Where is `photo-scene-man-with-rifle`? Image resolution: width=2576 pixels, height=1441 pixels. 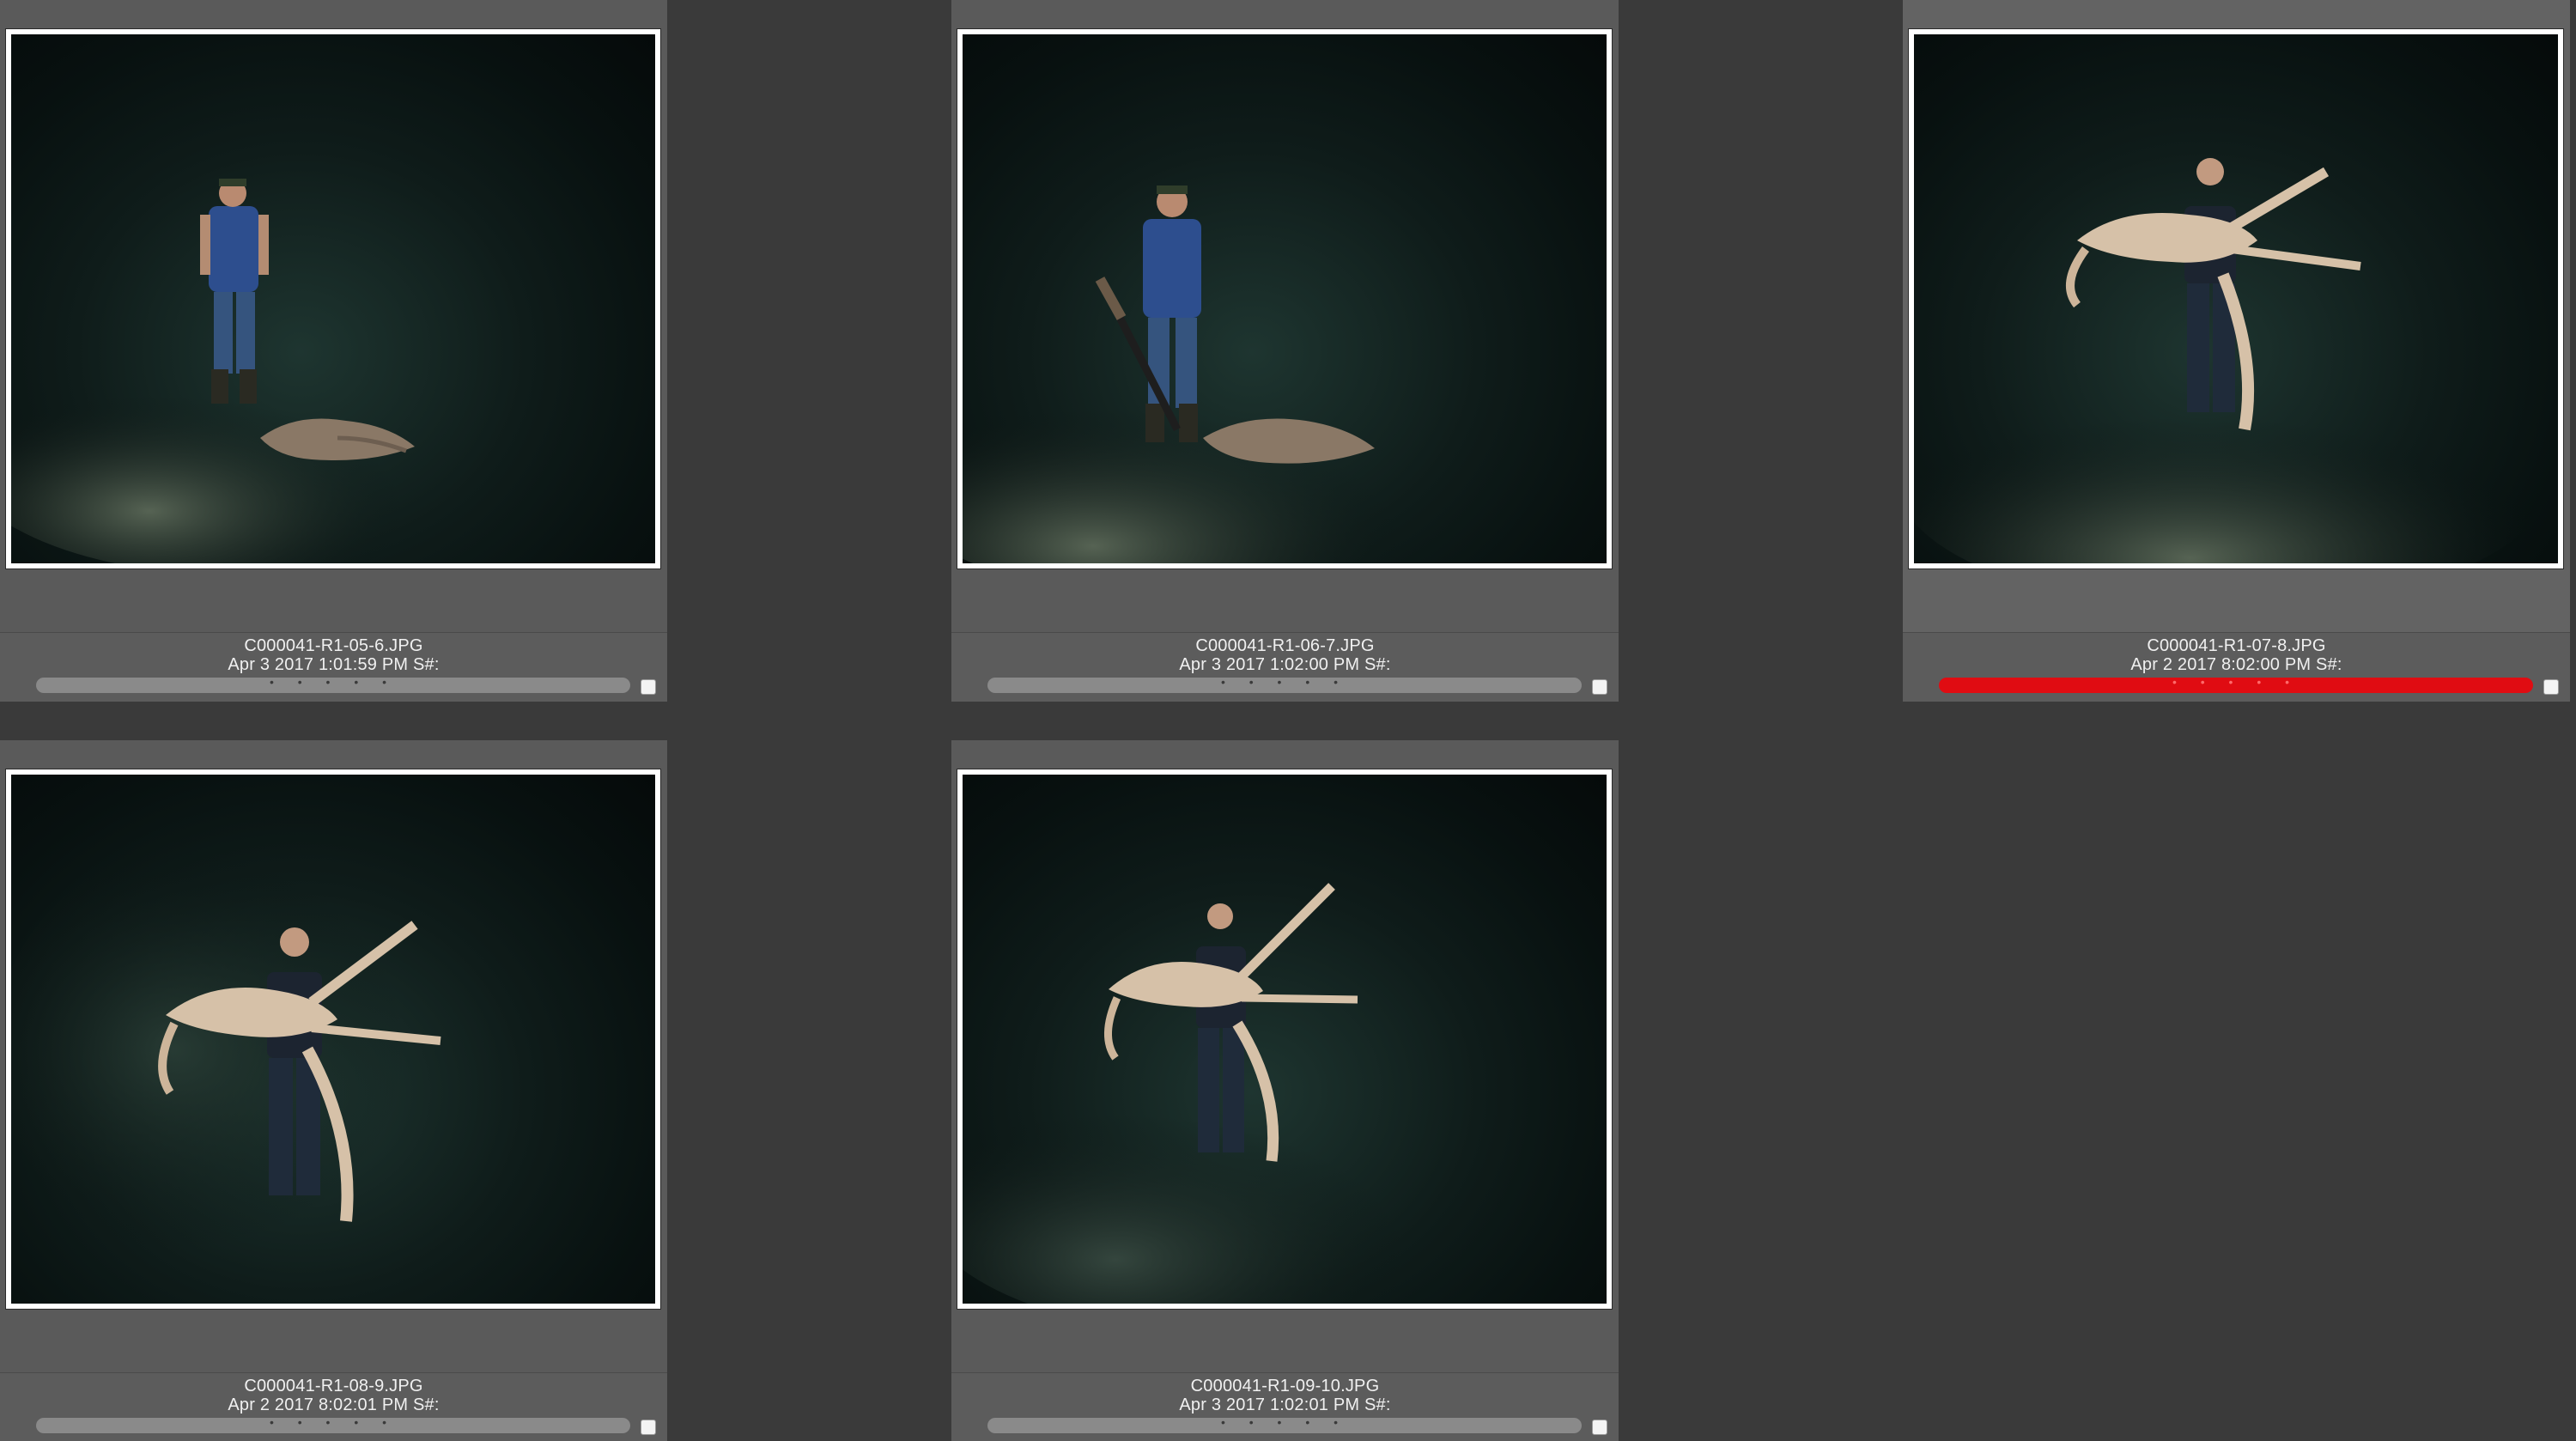
photo-scene-man-with-rifle is located at coordinates (1229, 374).